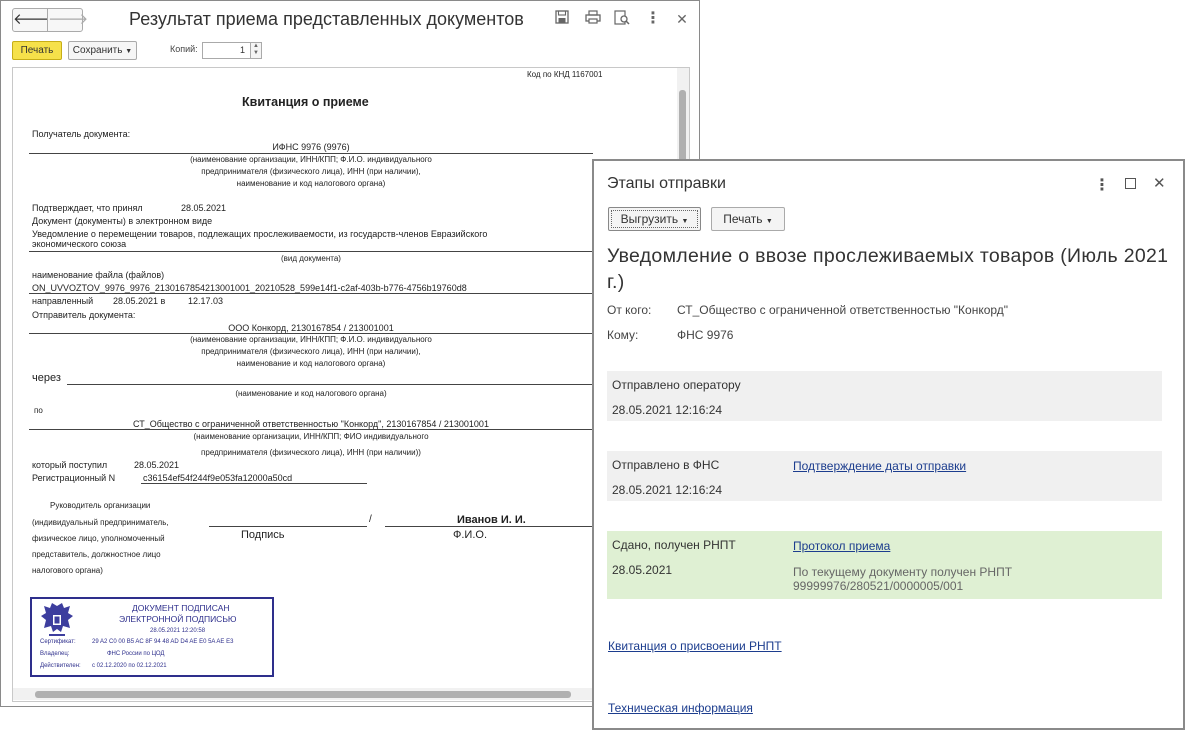  I want to click on recipient-note: наименование и код налогового органа), so click(311, 183).